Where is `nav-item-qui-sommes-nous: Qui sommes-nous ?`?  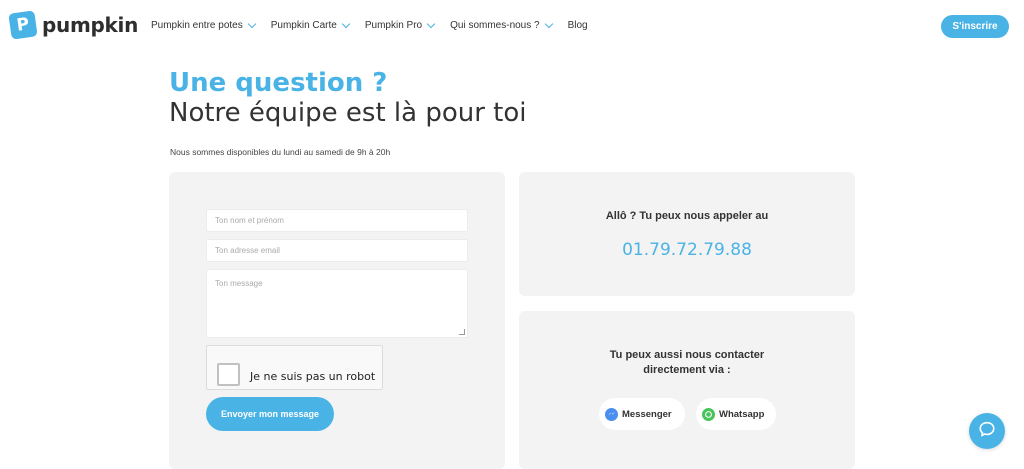
nav-item-qui-sommes-nous: Qui sommes-nous ? is located at coordinates (501, 25).